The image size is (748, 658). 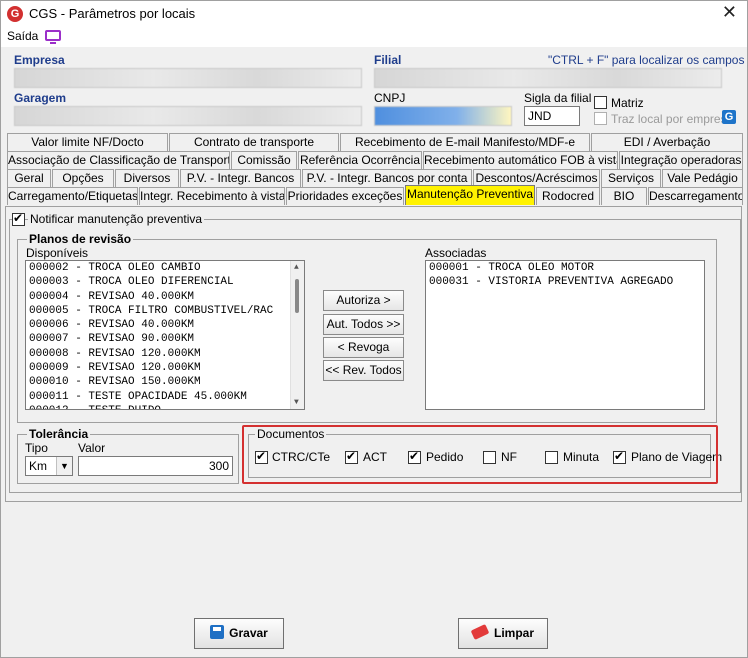 What do you see at coordinates (363, 370) in the screenshot?
I see `rev-todos-button: << Rev. Todos` at bounding box center [363, 370].